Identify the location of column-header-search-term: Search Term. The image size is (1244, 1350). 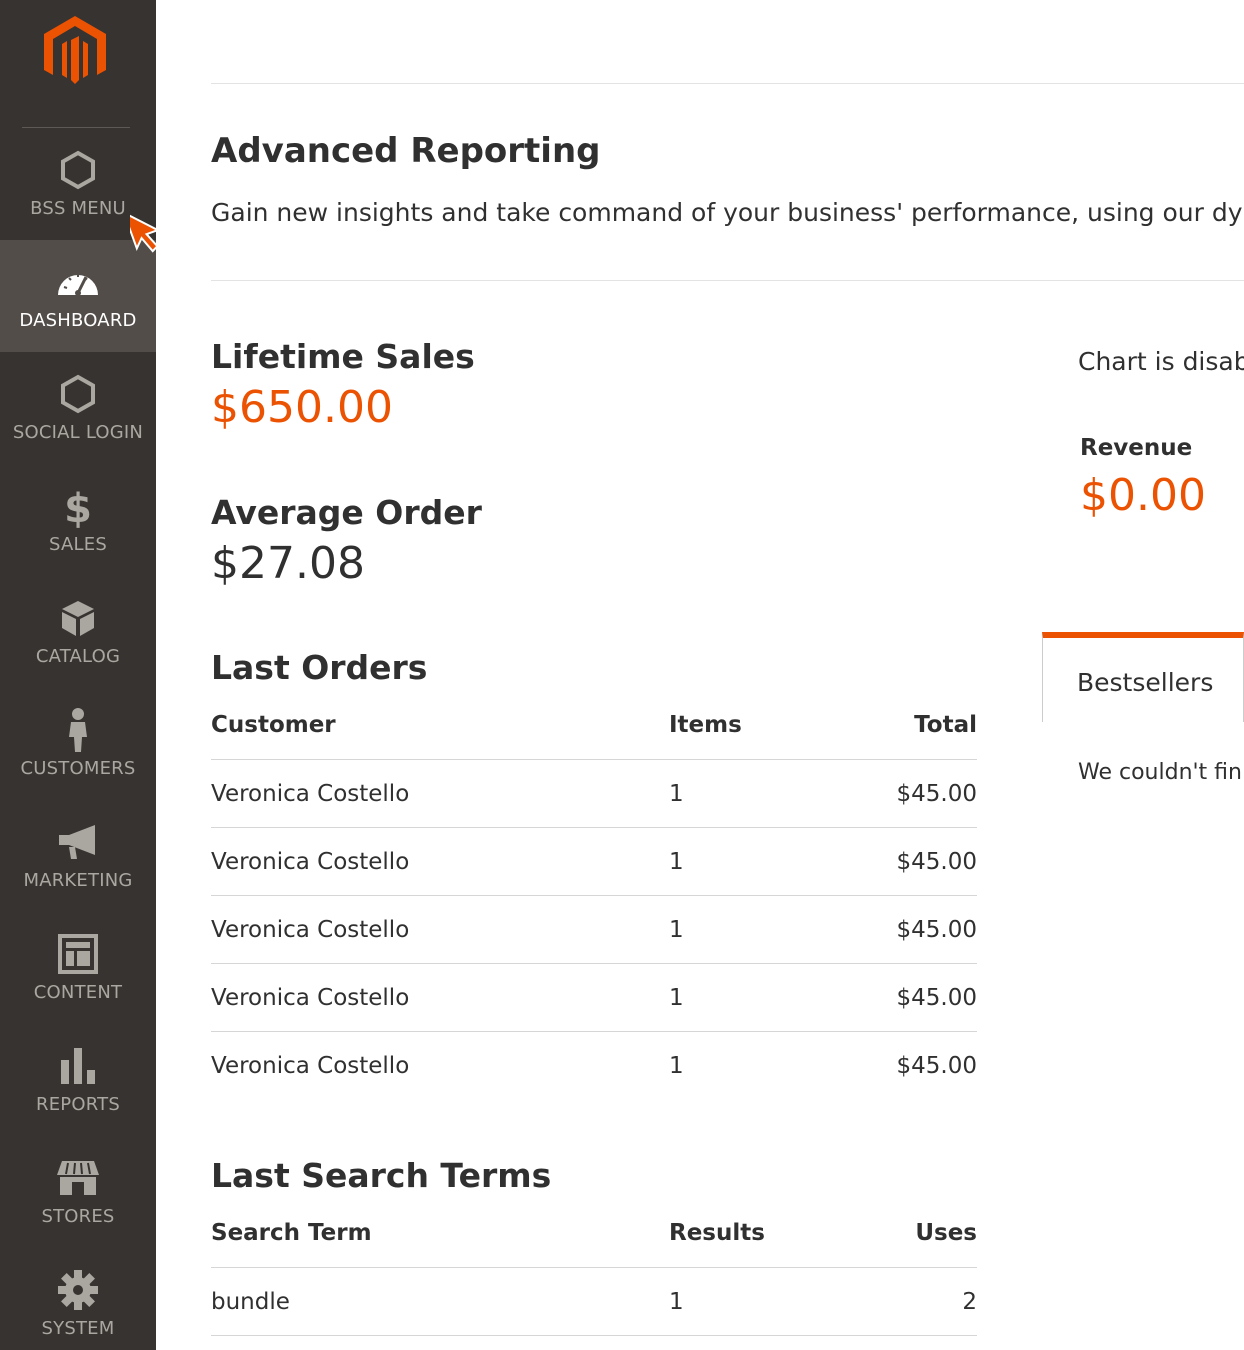
(291, 1233).